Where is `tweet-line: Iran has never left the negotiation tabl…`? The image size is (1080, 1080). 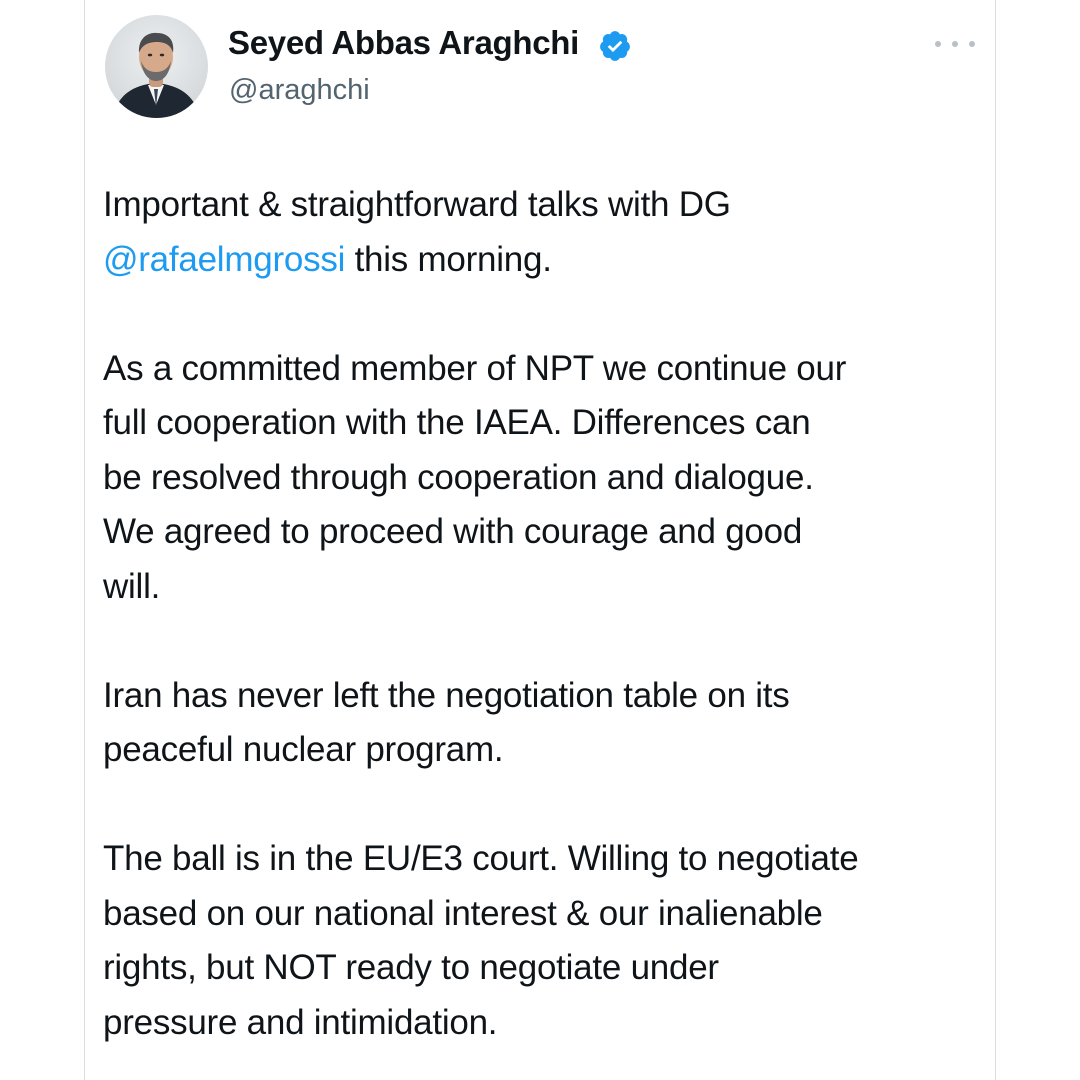 tweet-line: Iran has never left the negotiation tabl… is located at coordinates (446, 695).